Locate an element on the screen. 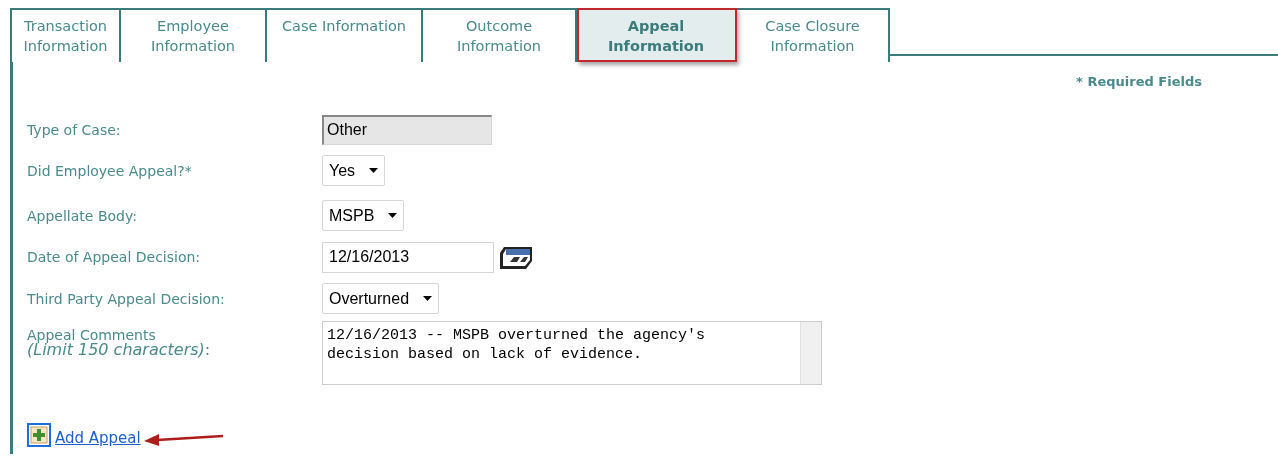 The height and width of the screenshot is (458, 1278). field-hint: (Limit 150 characters): is located at coordinates (119, 350).